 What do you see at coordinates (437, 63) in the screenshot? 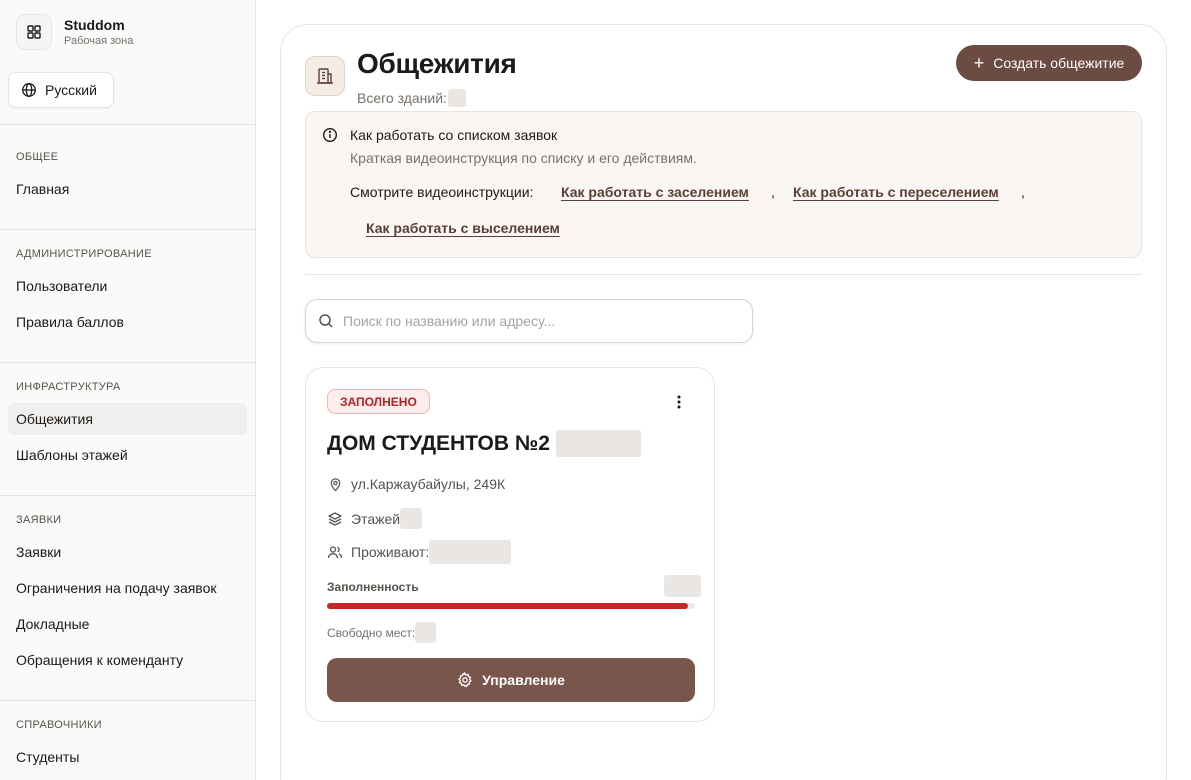
I see `page-title: Общежития` at bounding box center [437, 63].